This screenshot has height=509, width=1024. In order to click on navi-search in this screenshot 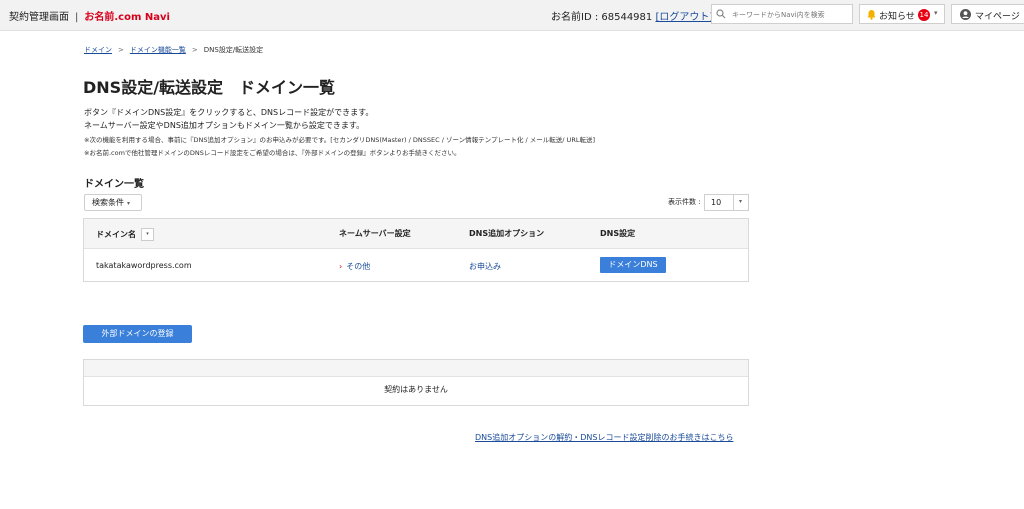, I will do `click(782, 14)`.